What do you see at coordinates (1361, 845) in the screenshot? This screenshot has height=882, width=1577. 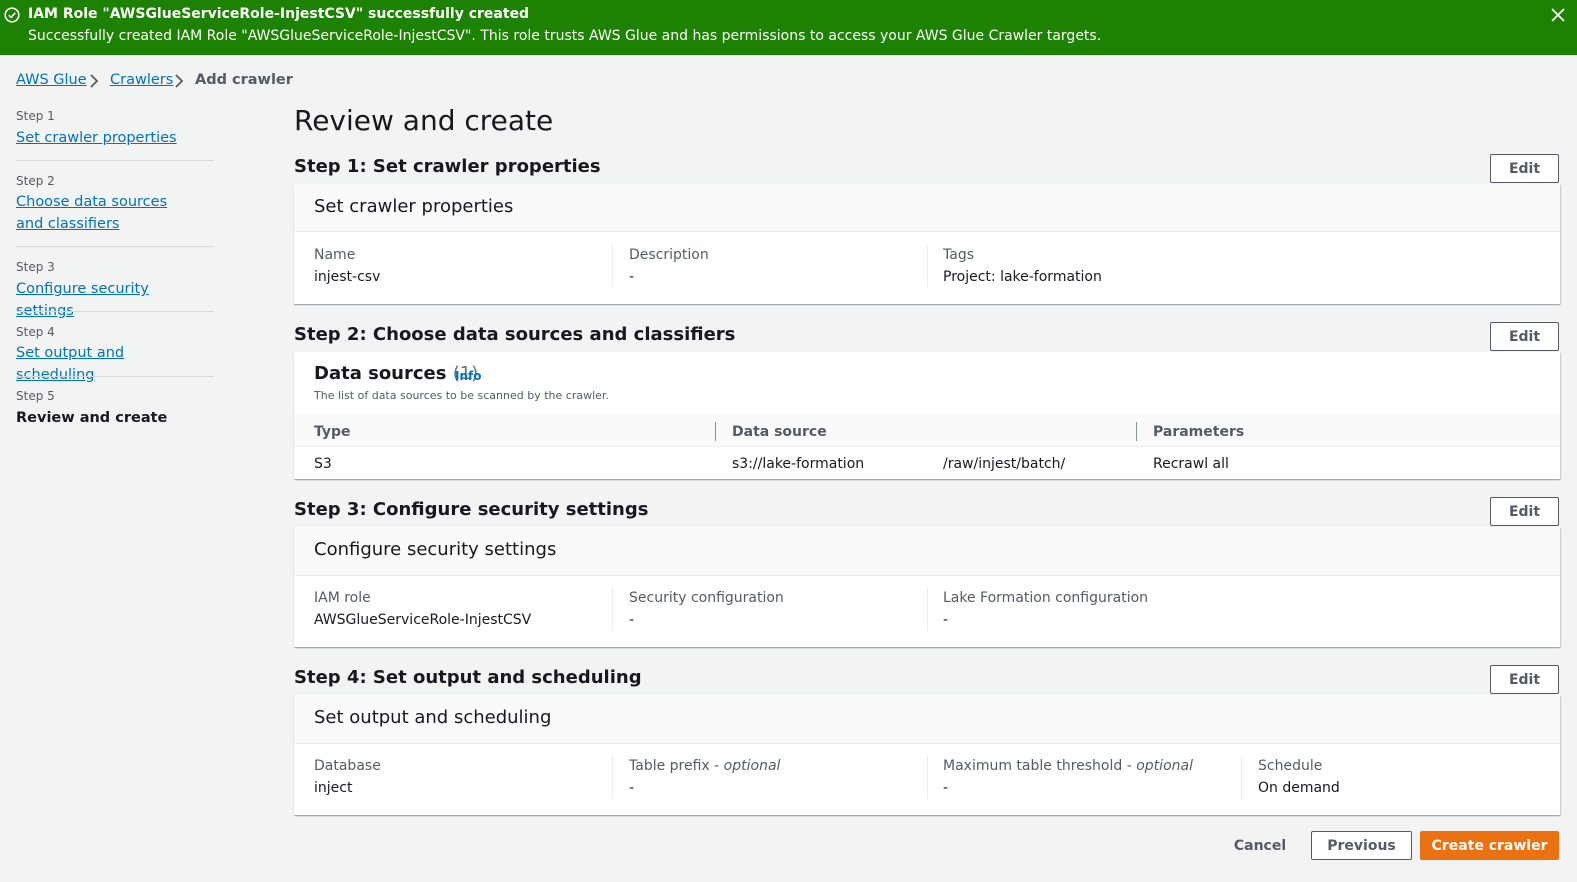 I see `previous-button: Previous` at bounding box center [1361, 845].